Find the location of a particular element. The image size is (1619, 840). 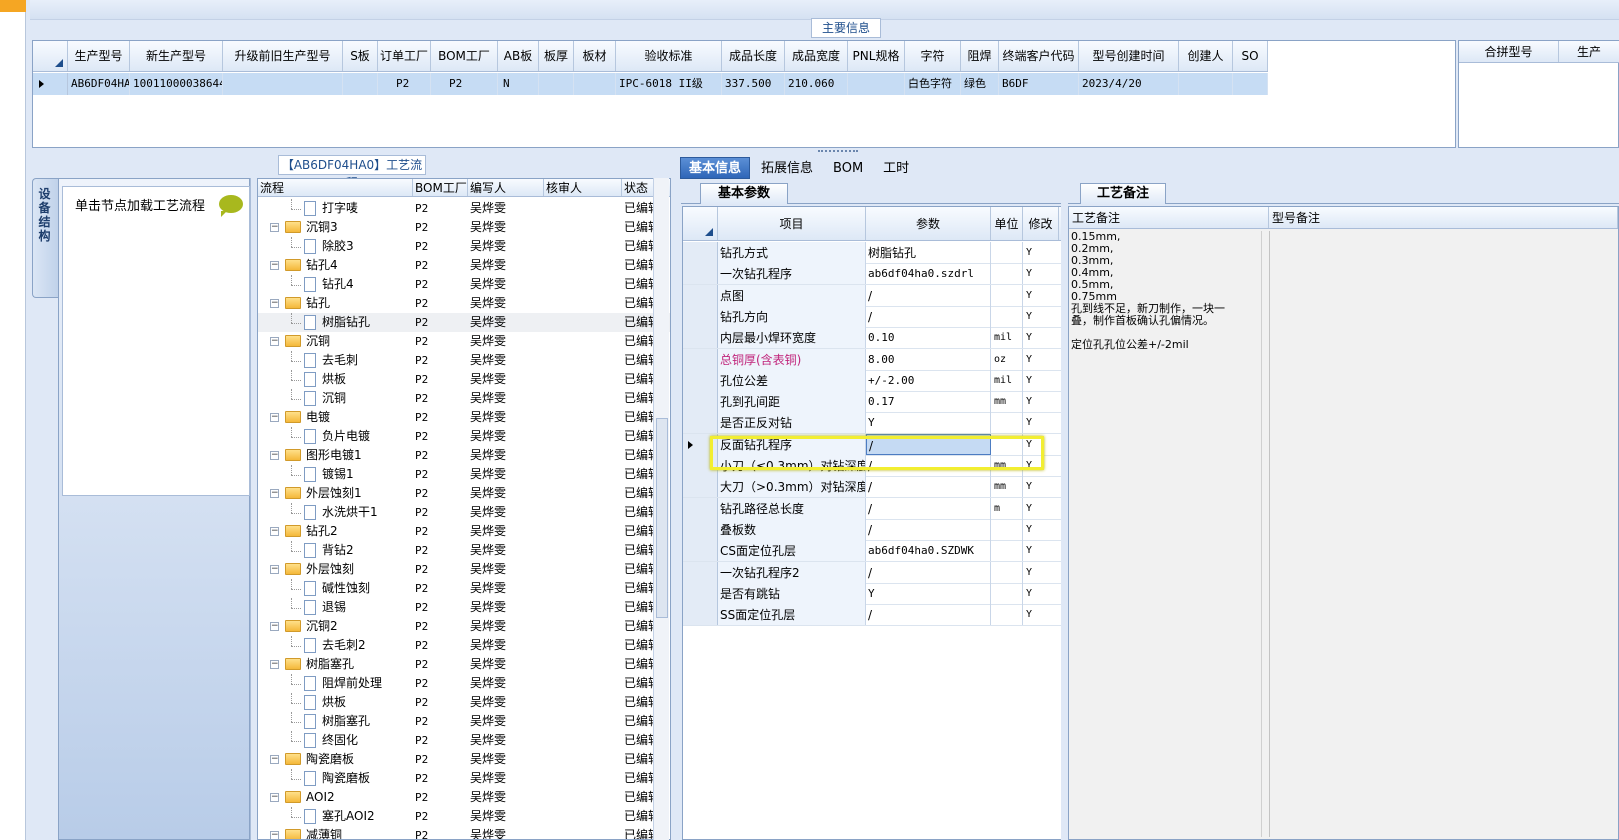

param-value: +/-2.00 is located at coordinates (928, 380).